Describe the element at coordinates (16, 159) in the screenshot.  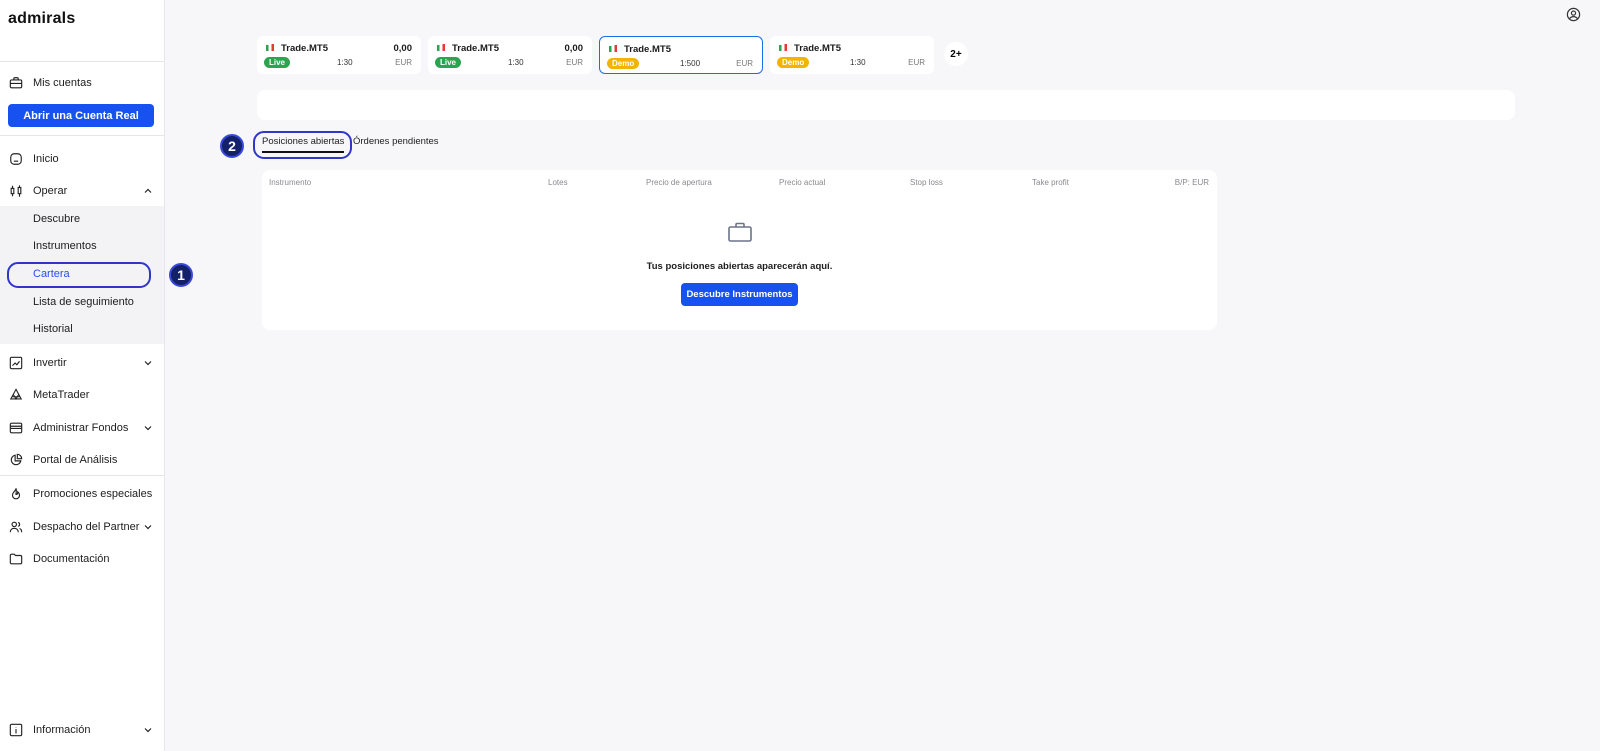
I see `home-icon` at that location.